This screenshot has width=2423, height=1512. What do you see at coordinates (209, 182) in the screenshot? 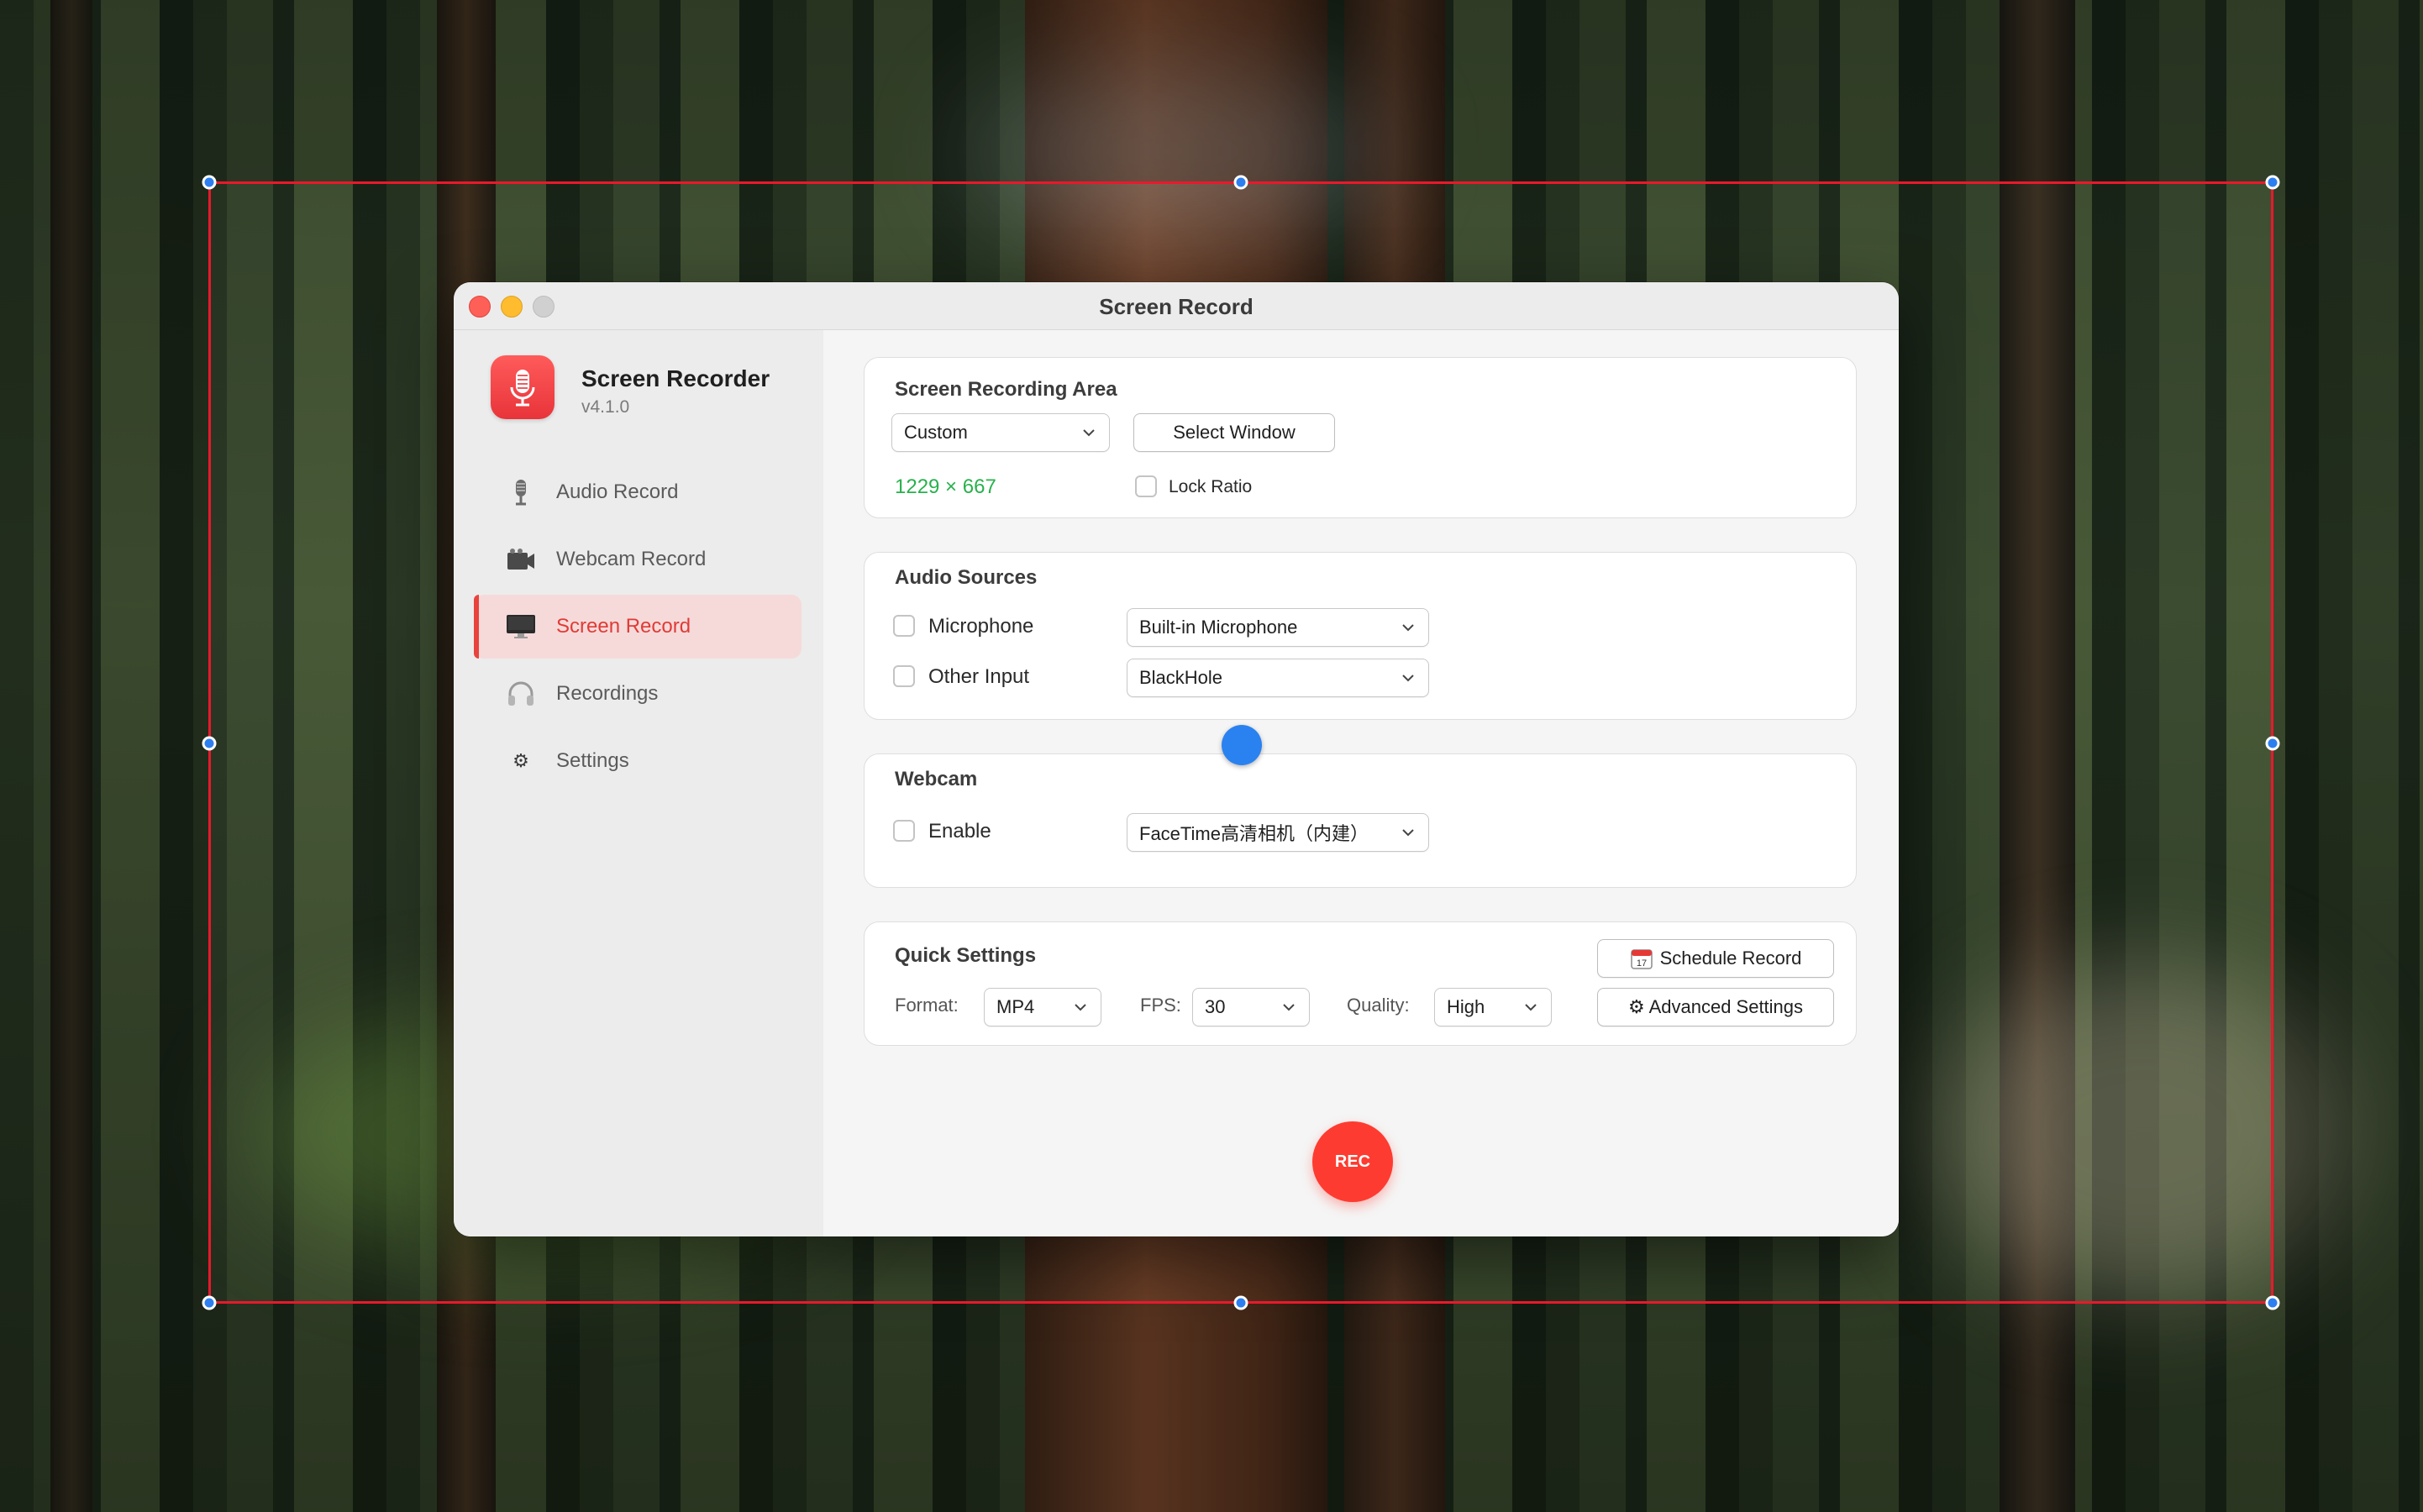
I see `resize-handle-top-left` at bounding box center [209, 182].